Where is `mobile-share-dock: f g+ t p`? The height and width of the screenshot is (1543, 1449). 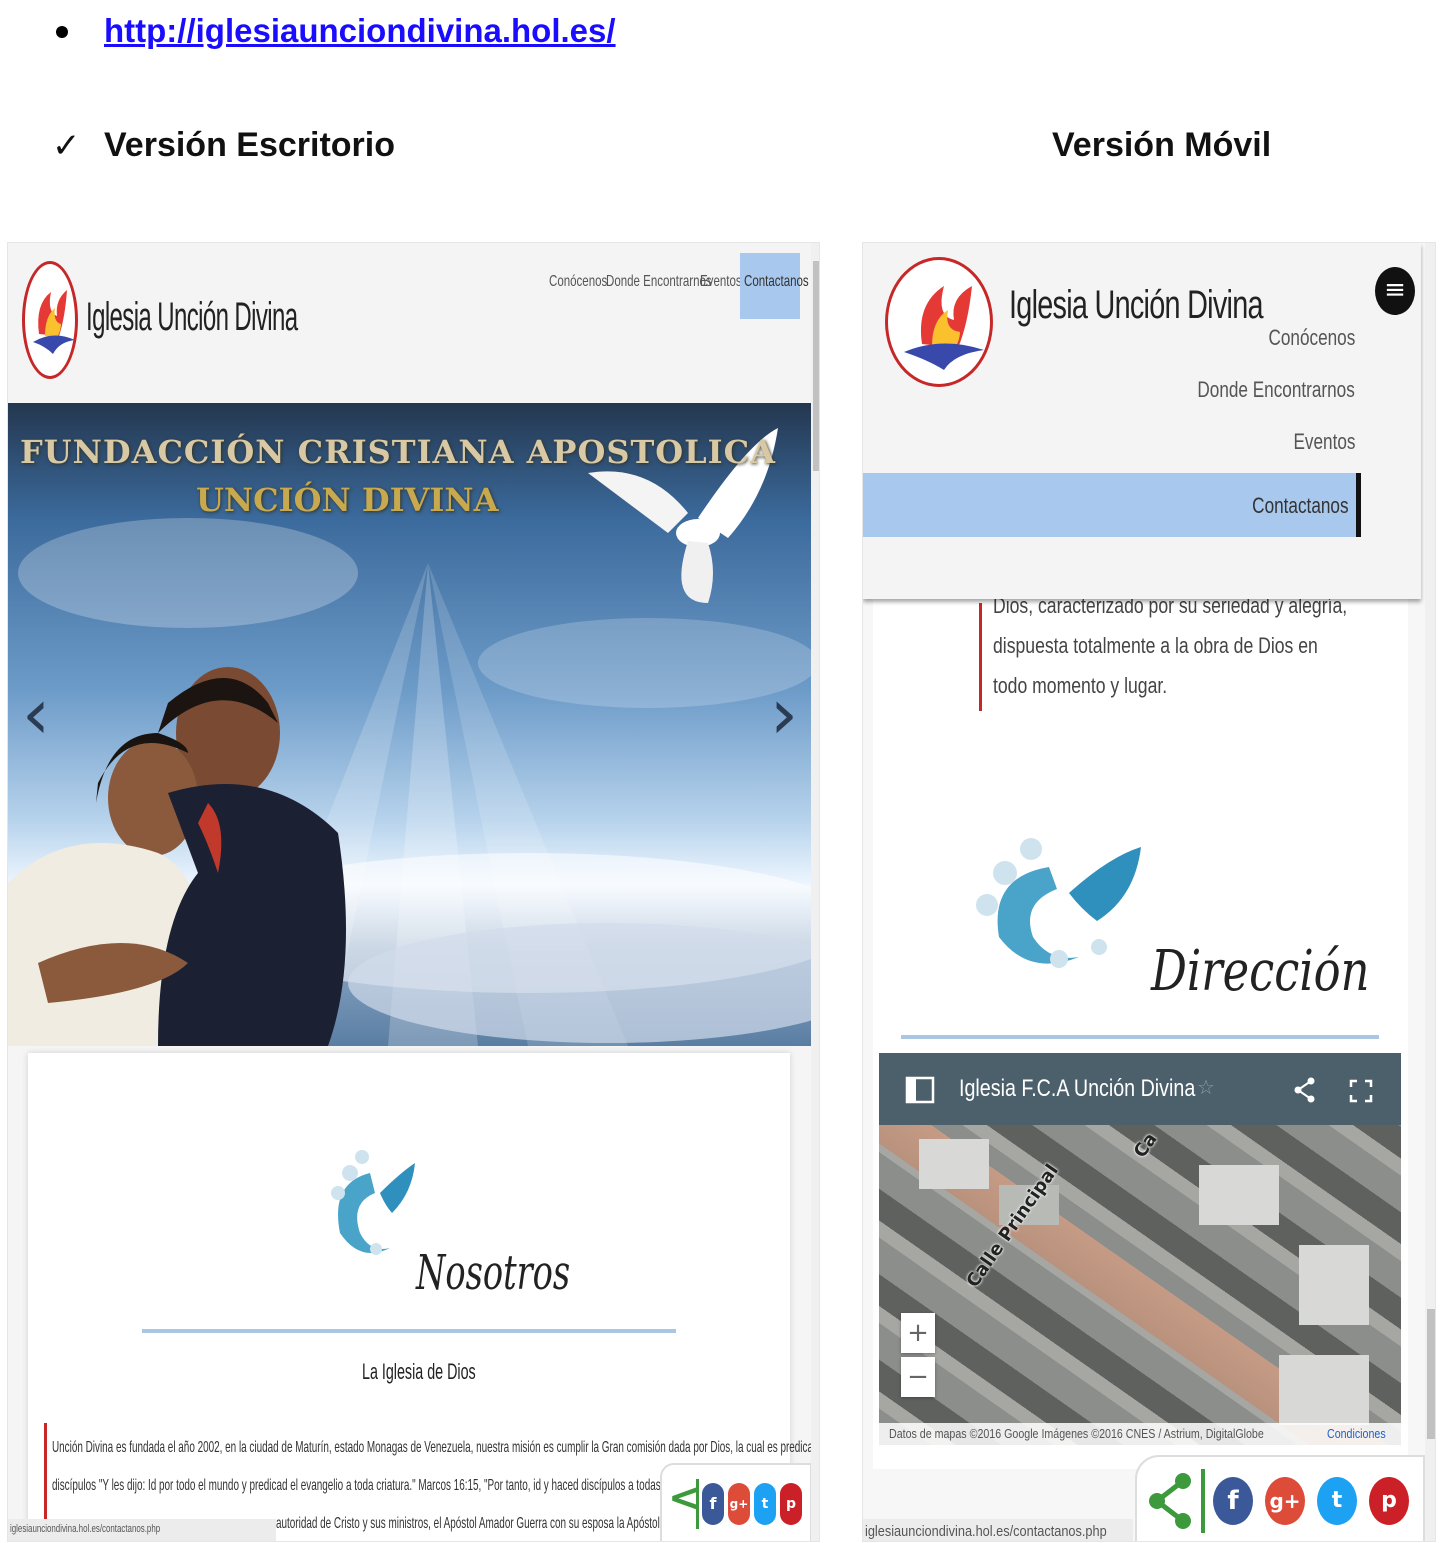
mobile-share-dock: f g+ t p is located at coordinates (1280, 1498).